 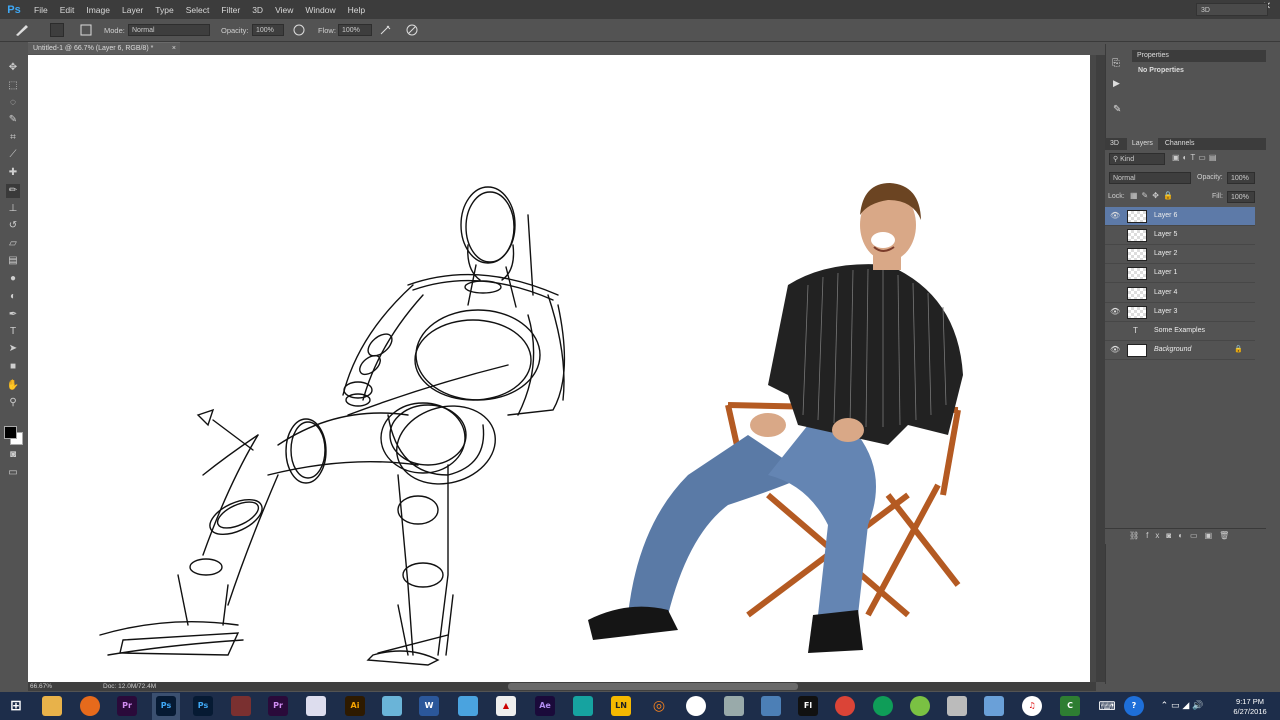 I want to click on marquee-tool-icon: ⬚, so click(x=13, y=86).